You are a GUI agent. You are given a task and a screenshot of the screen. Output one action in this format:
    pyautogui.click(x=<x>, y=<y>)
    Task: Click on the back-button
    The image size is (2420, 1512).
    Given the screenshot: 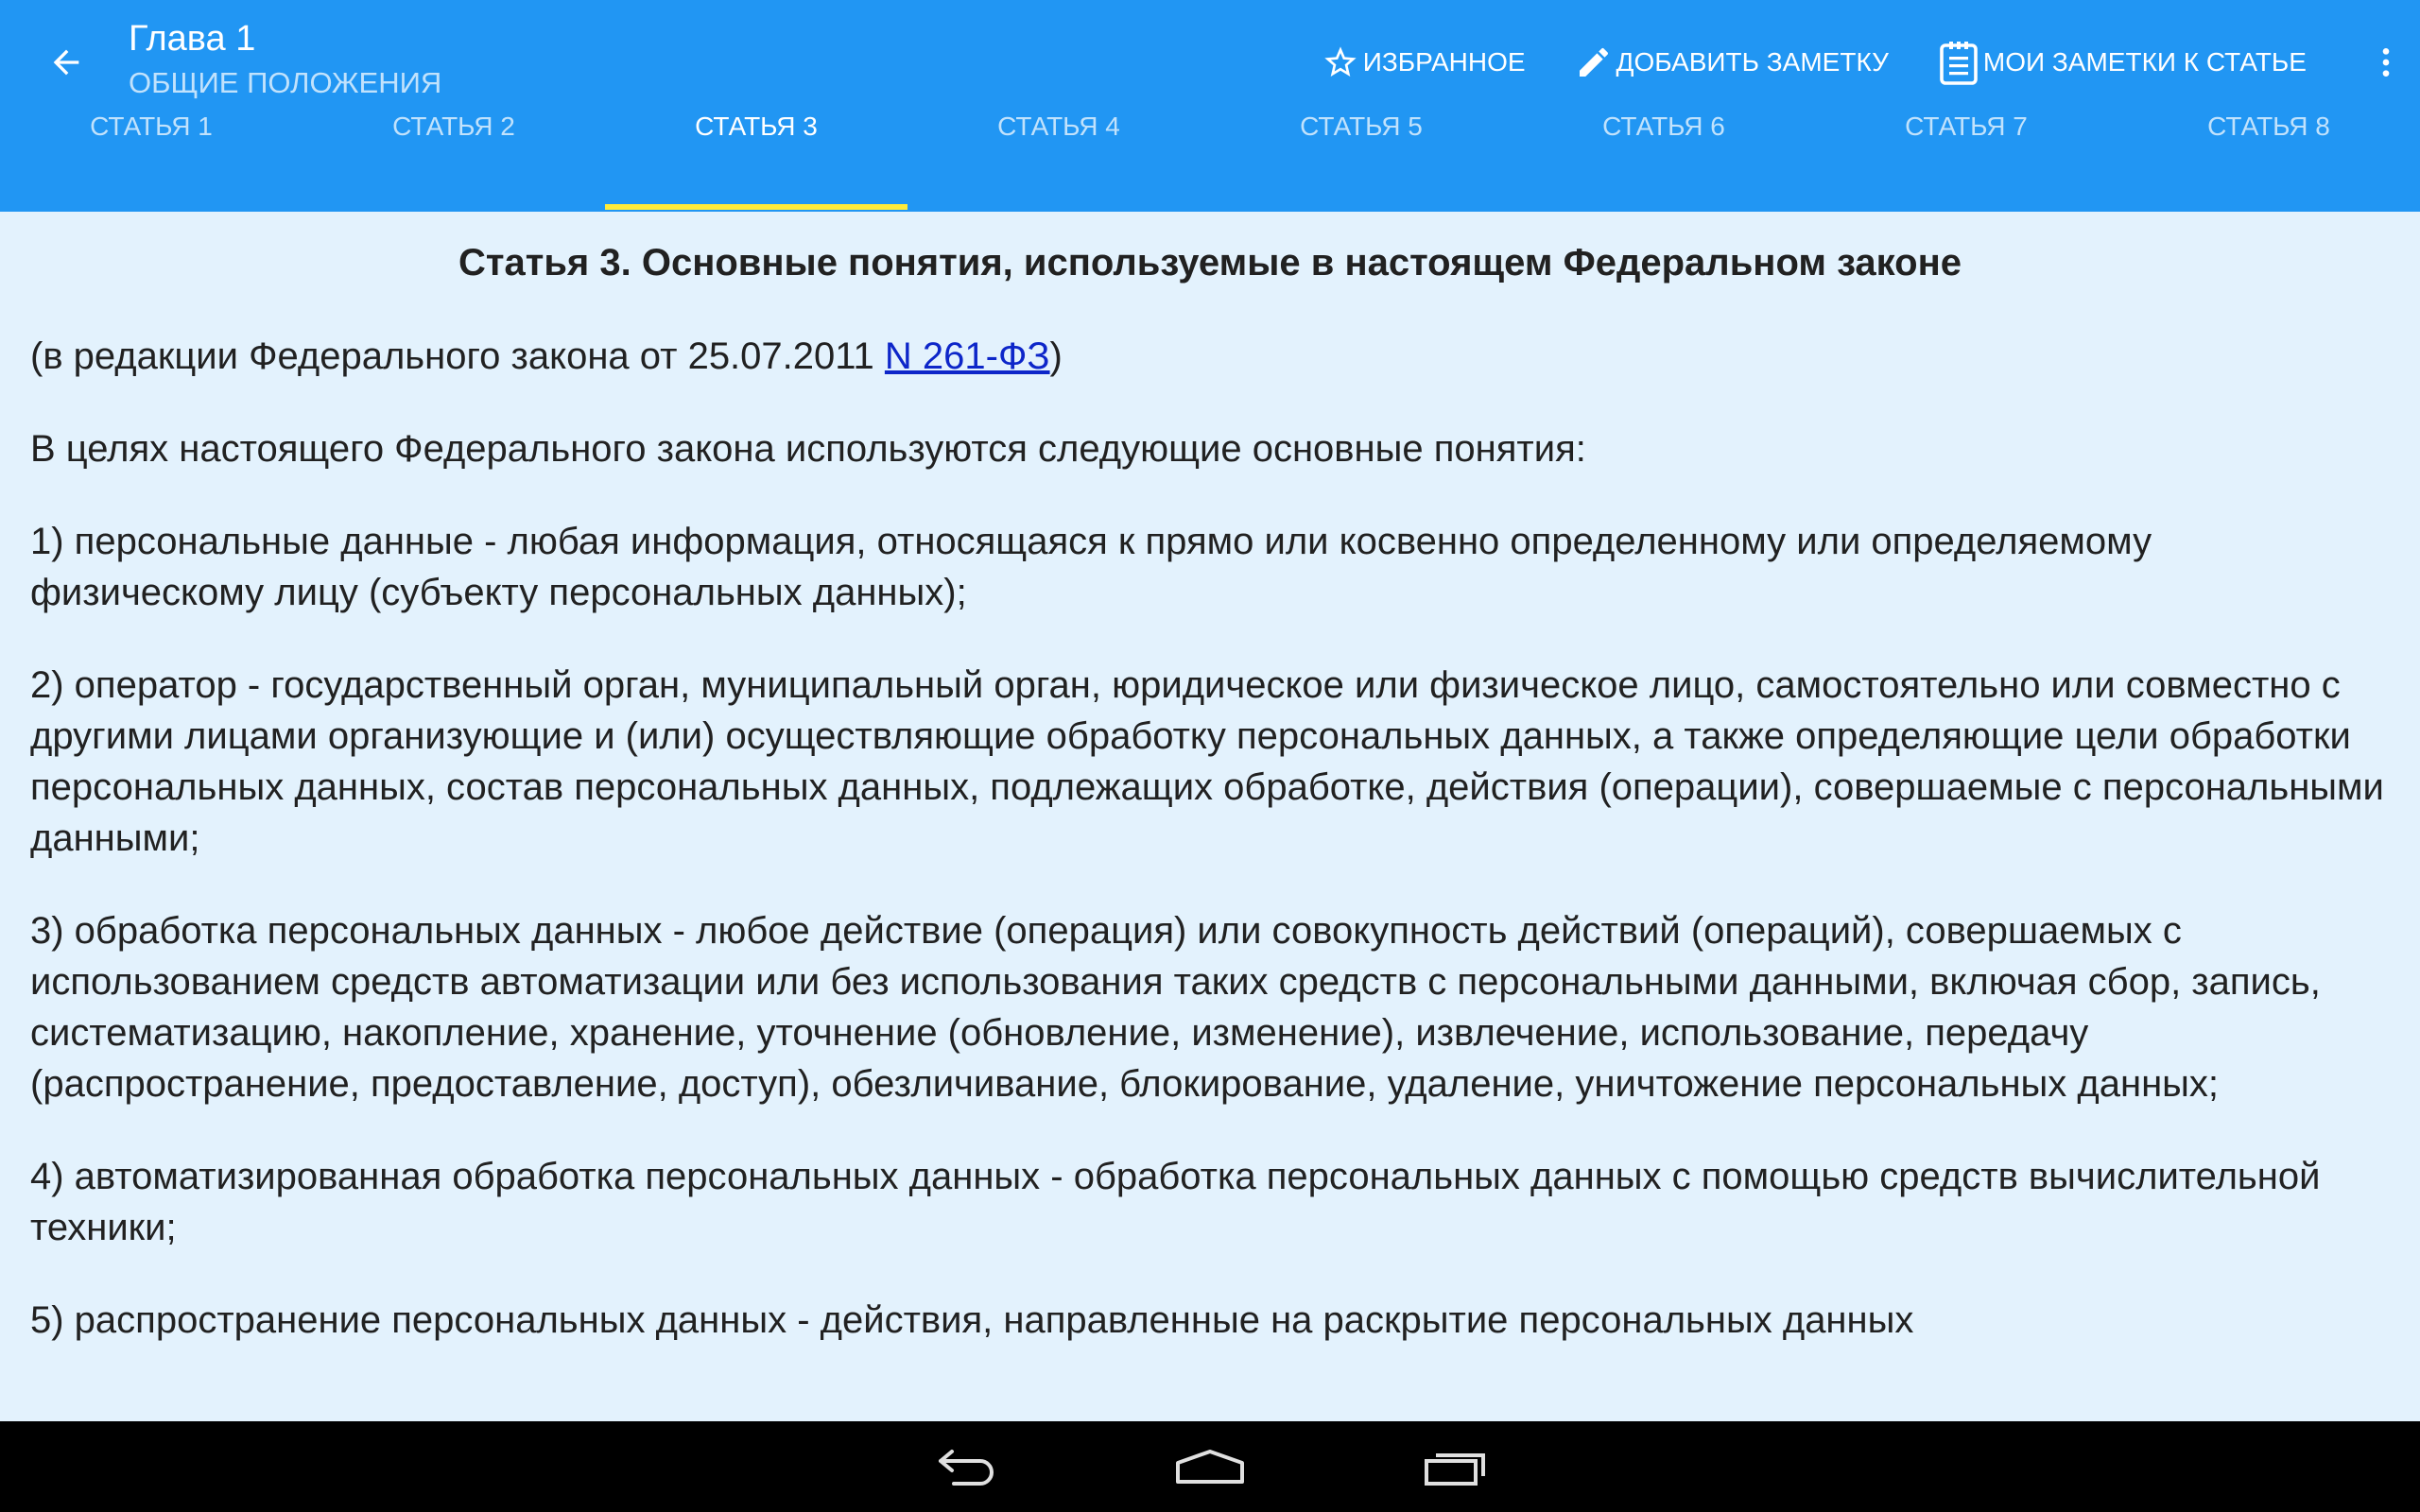 What is the action you would take?
    pyautogui.click(x=66, y=62)
    